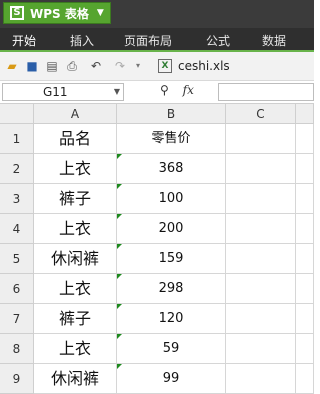 The height and width of the screenshot is (394, 320). Describe the element at coordinates (17, 169) in the screenshot. I see `row-header: 2` at that location.